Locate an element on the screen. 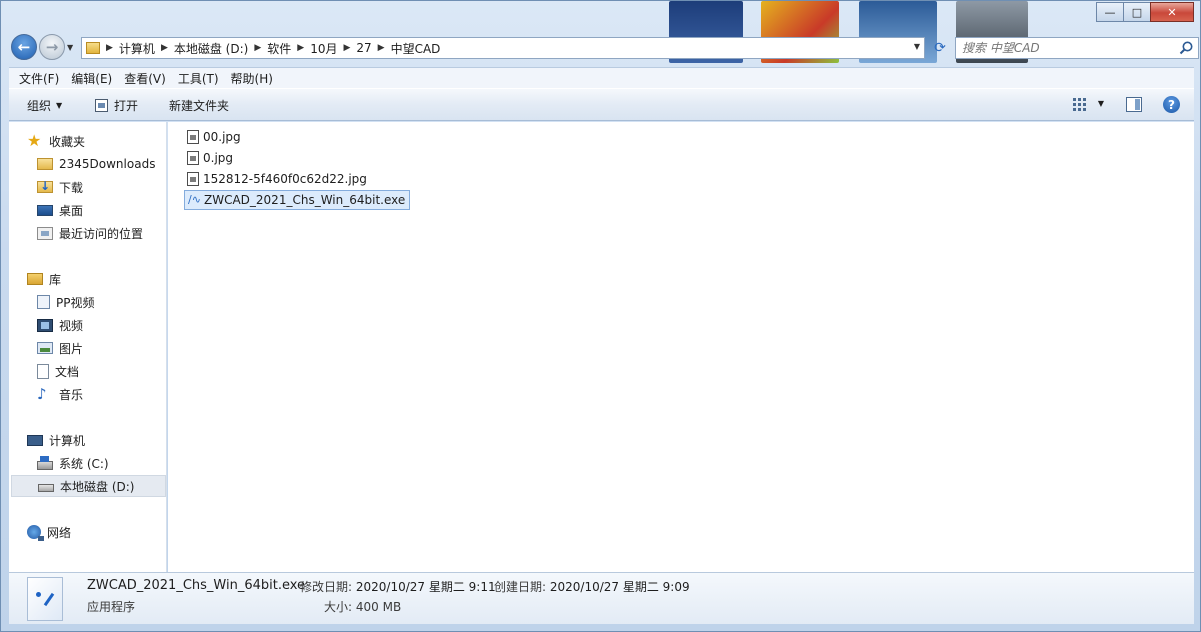  computer-icon is located at coordinates (35, 440).